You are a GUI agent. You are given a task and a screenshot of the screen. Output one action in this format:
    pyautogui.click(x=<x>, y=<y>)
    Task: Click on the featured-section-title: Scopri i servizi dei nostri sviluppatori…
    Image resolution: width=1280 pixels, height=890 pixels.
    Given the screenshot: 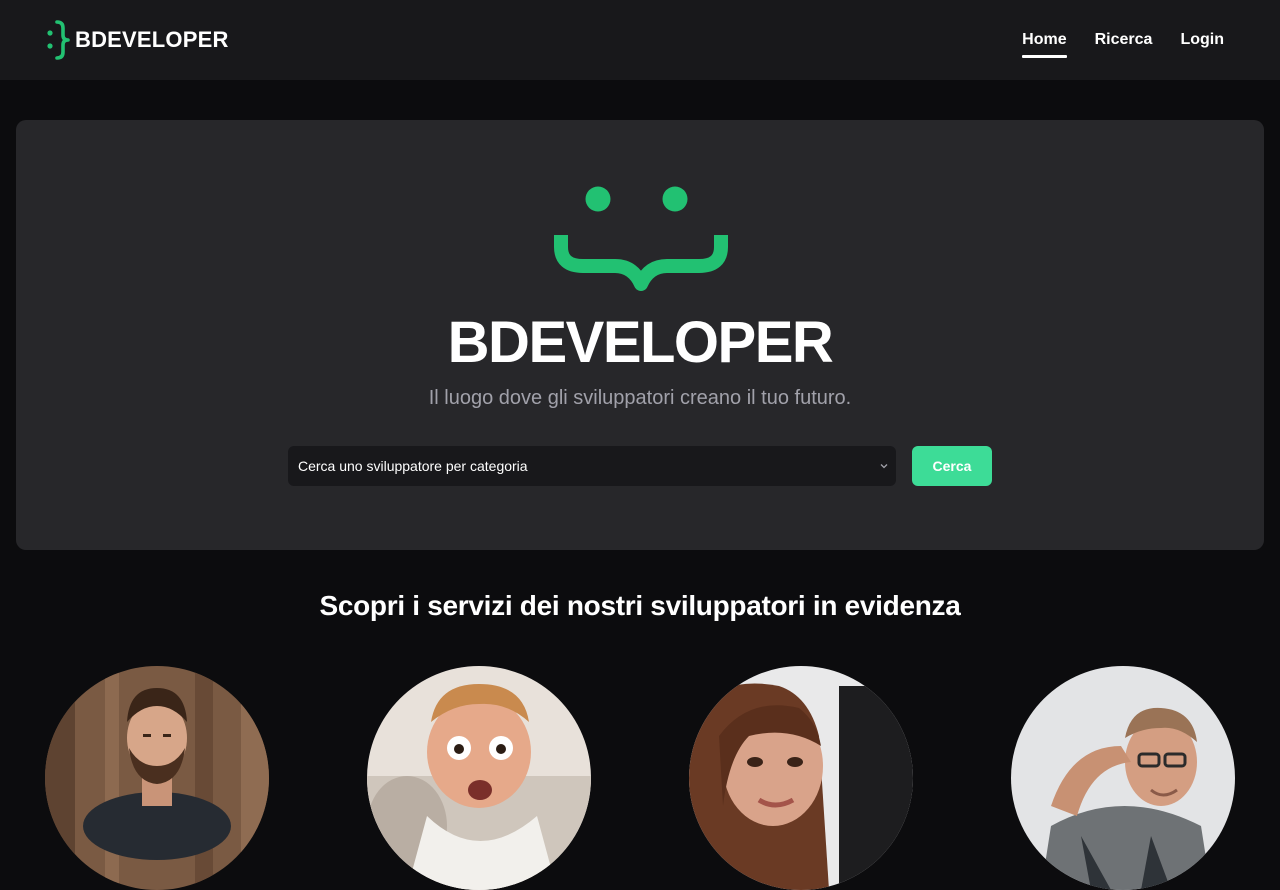 What is the action you would take?
    pyautogui.click(x=640, y=605)
    